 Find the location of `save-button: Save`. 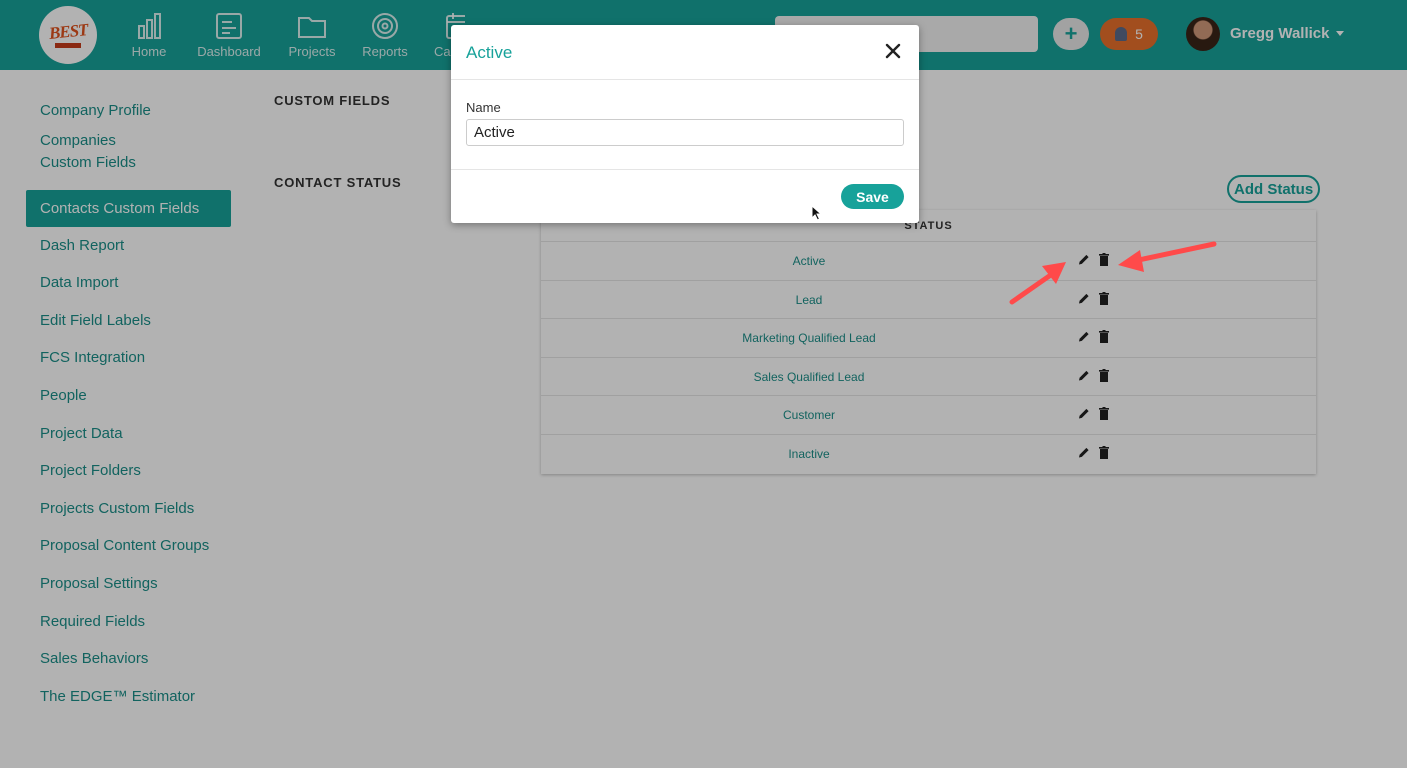

save-button: Save is located at coordinates (872, 196).